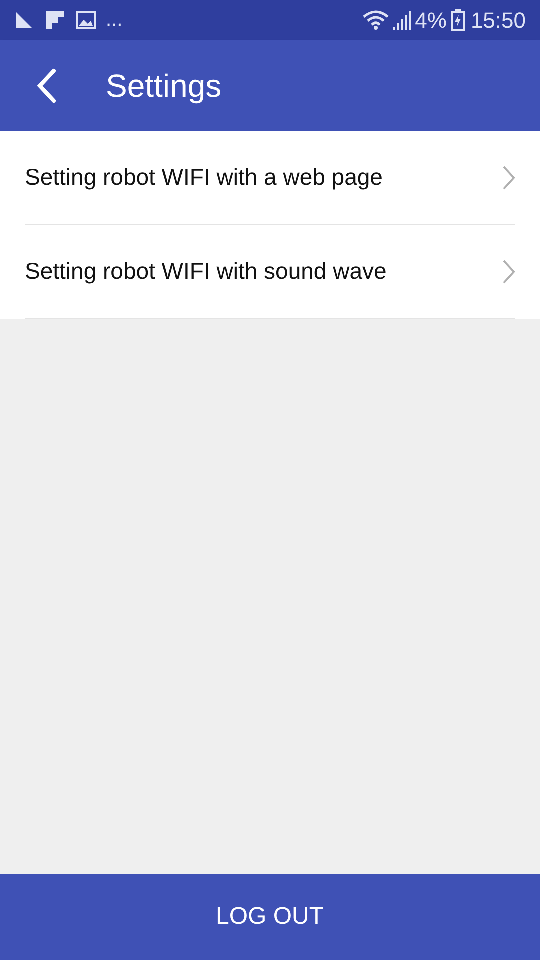  Describe the element at coordinates (164, 86) in the screenshot. I see `screen-title: Settings` at that location.